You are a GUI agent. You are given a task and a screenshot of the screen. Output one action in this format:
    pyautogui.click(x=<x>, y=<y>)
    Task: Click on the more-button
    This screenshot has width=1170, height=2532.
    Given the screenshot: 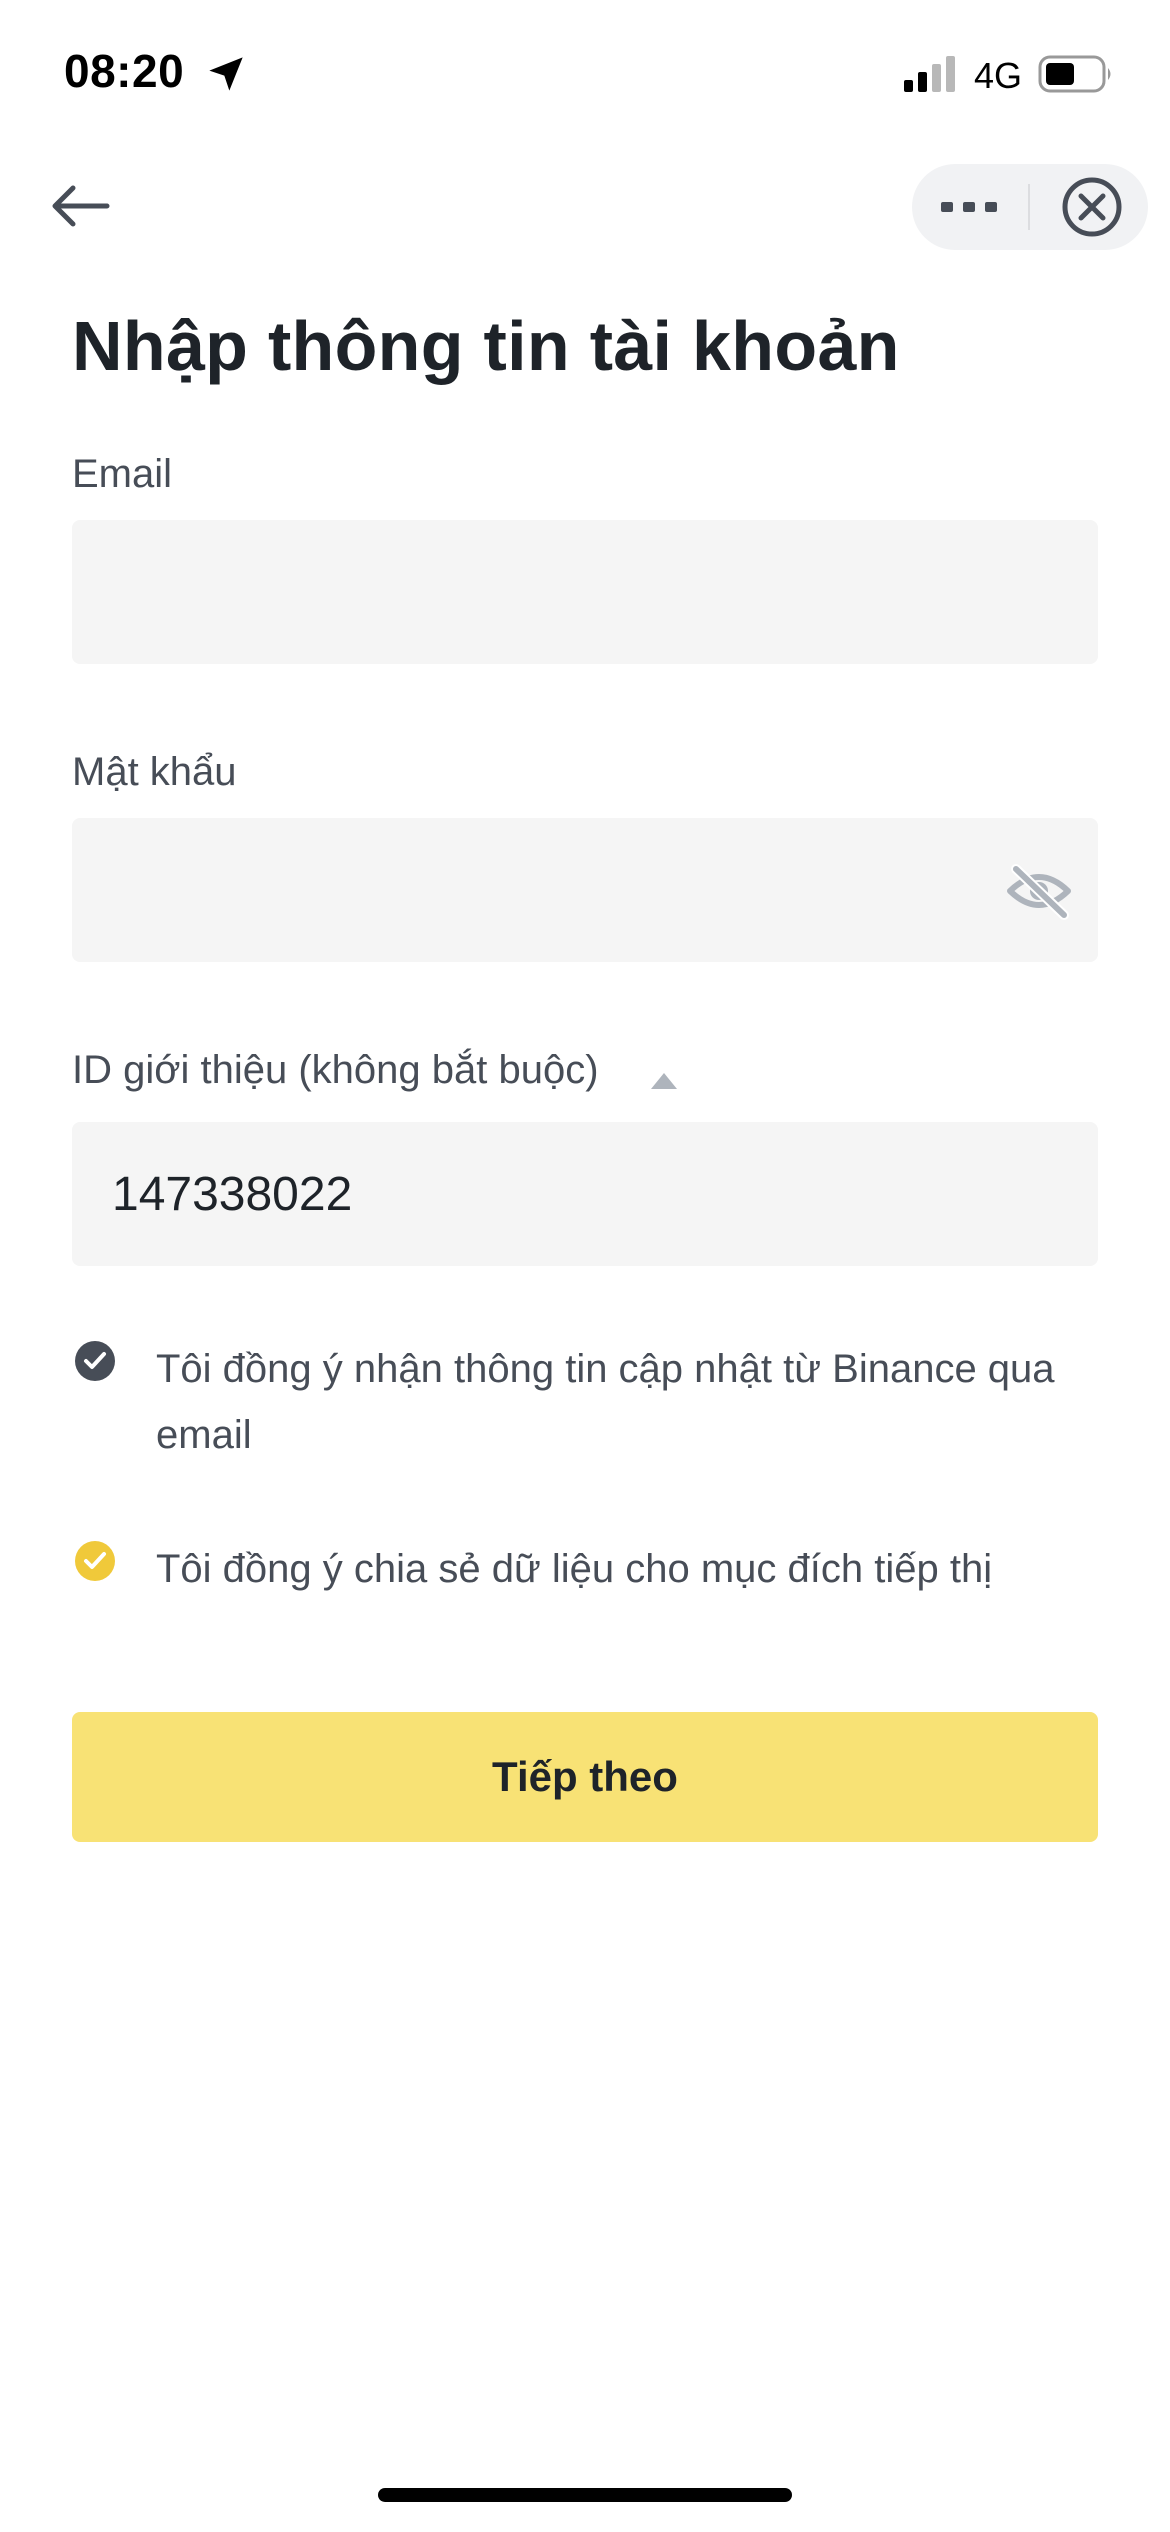 What is the action you would take?
    pyautogui.click(x=969, y=207)
    